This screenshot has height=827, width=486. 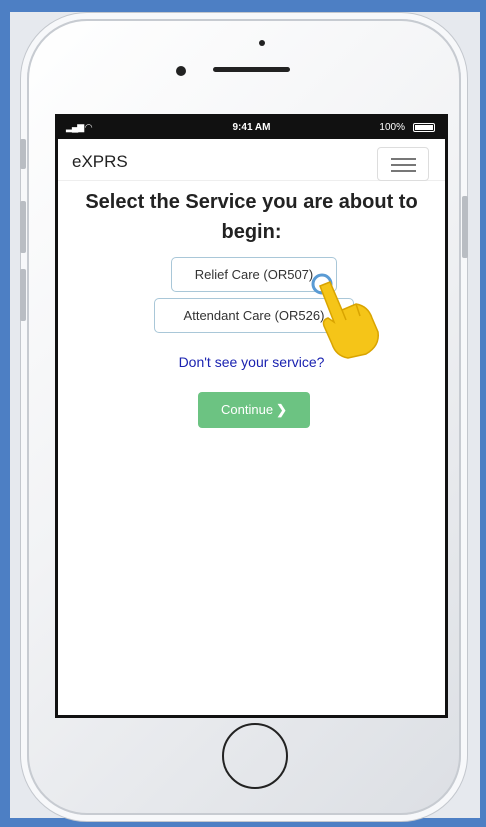 What do you see at coordinates (23, 295) in the screenshot?
I see `phone-volume-down` at bounding box center [23, 295].